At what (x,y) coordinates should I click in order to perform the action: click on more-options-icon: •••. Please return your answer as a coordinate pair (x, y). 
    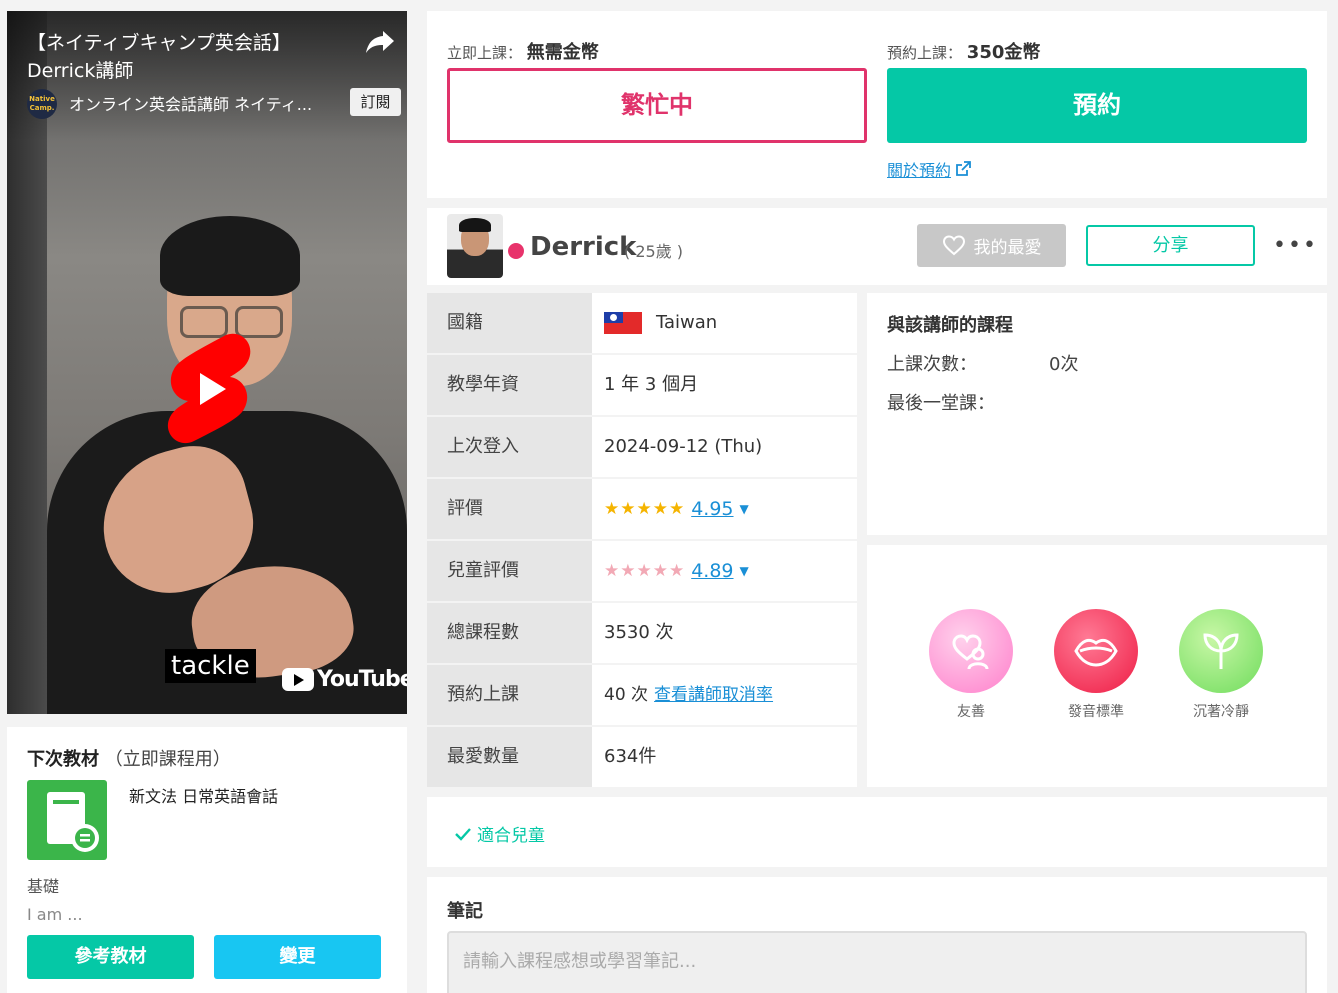
    Looking at the image, I should click on (1295, 245).